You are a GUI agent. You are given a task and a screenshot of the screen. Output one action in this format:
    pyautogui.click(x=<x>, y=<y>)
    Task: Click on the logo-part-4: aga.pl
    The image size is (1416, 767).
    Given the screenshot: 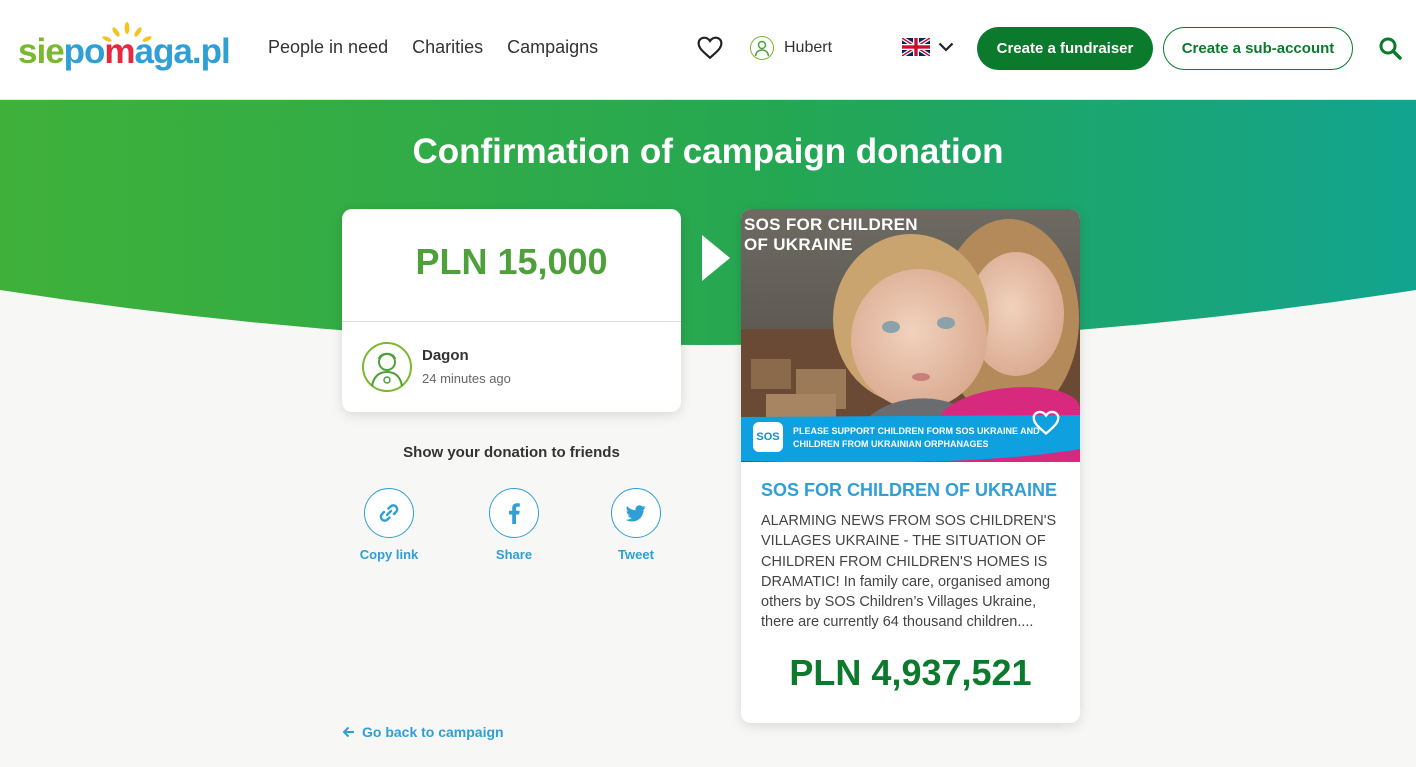 What is the action you would take?
    pyautogui.click(x=182, y=51)
    